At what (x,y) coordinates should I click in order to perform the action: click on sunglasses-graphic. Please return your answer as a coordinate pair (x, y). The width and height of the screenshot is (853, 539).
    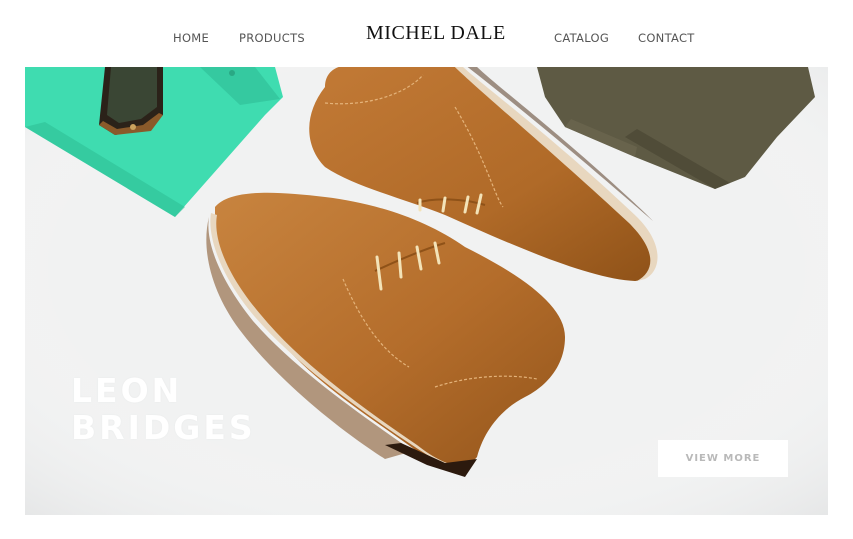
    Looking at the image, I should click on (131, 101).